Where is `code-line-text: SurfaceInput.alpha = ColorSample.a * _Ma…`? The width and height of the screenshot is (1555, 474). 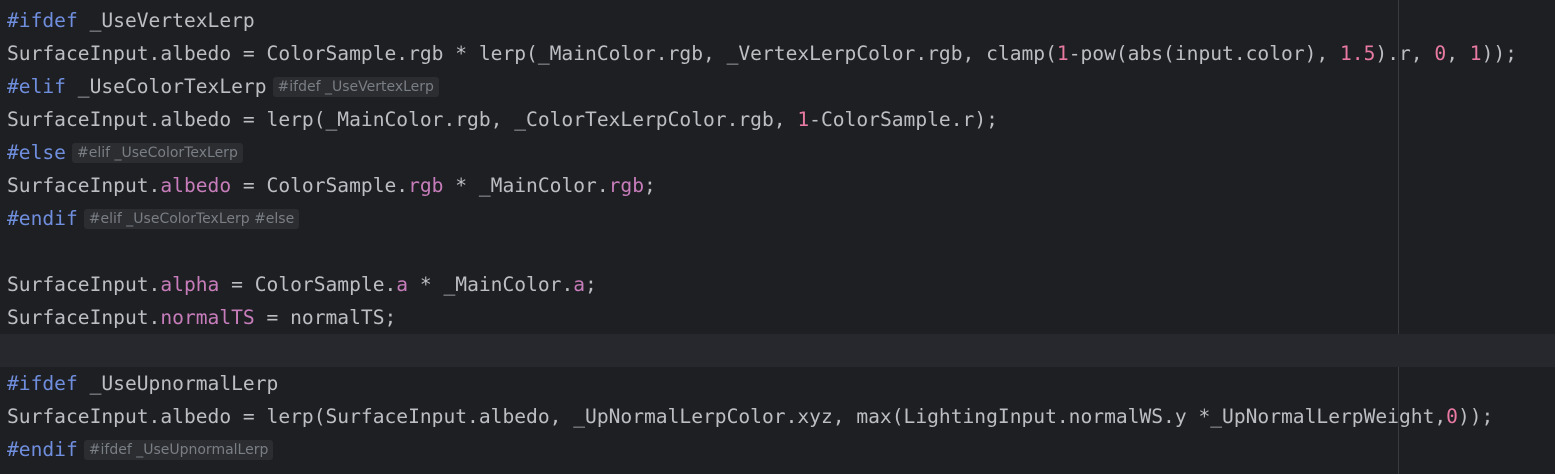 code-line-text: SurfaceInput.alpha = ColorSample.a * _Ma… is located at coordinates (302, 284).